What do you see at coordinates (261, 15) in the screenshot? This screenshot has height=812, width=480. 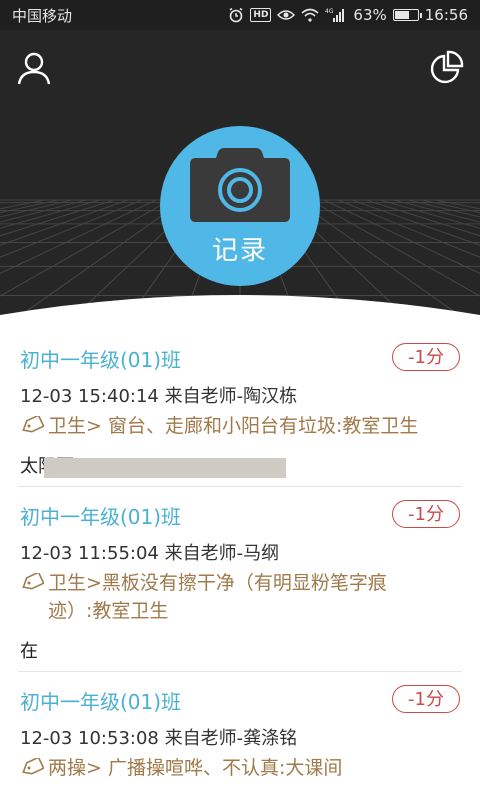 I see `hd-icon: HD` at bounding box center [261, 15].